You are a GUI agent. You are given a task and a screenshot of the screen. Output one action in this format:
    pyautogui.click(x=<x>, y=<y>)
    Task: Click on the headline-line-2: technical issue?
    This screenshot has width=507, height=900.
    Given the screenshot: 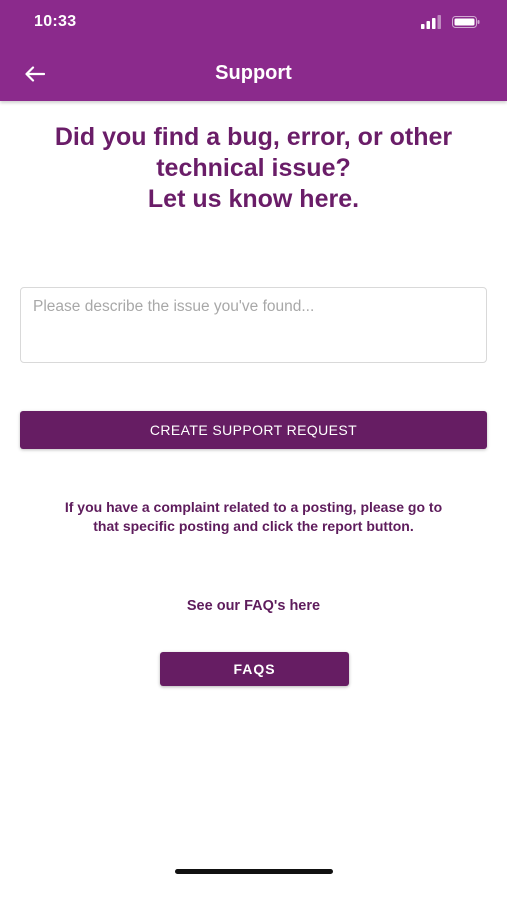 What is the action you would take?
    pyautogui.click(x=253, y=168)
    